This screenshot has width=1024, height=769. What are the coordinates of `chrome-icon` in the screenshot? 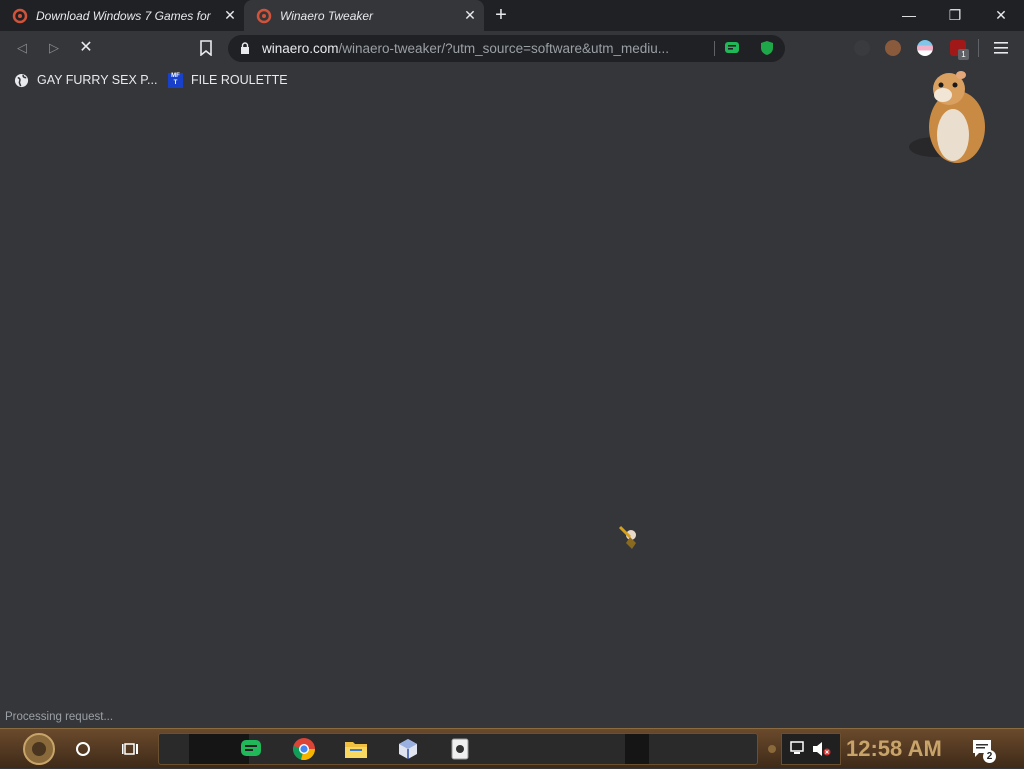 It's located at (304, 749).